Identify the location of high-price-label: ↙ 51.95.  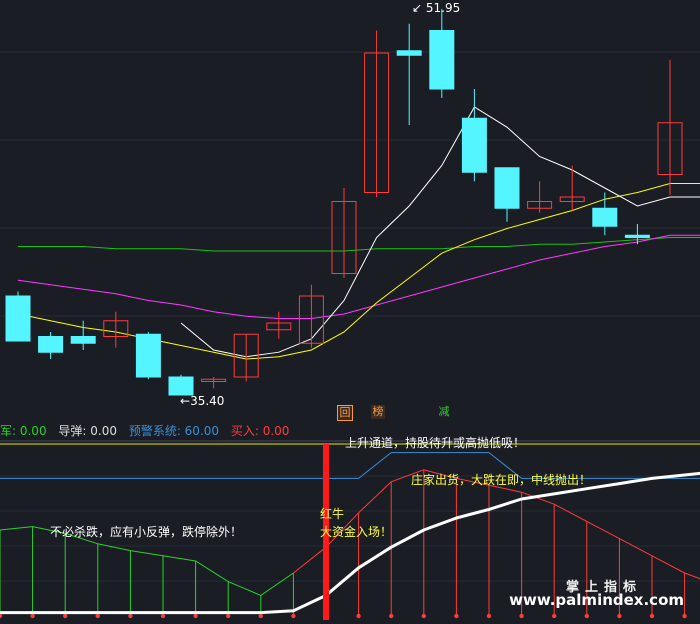
(436, 8).